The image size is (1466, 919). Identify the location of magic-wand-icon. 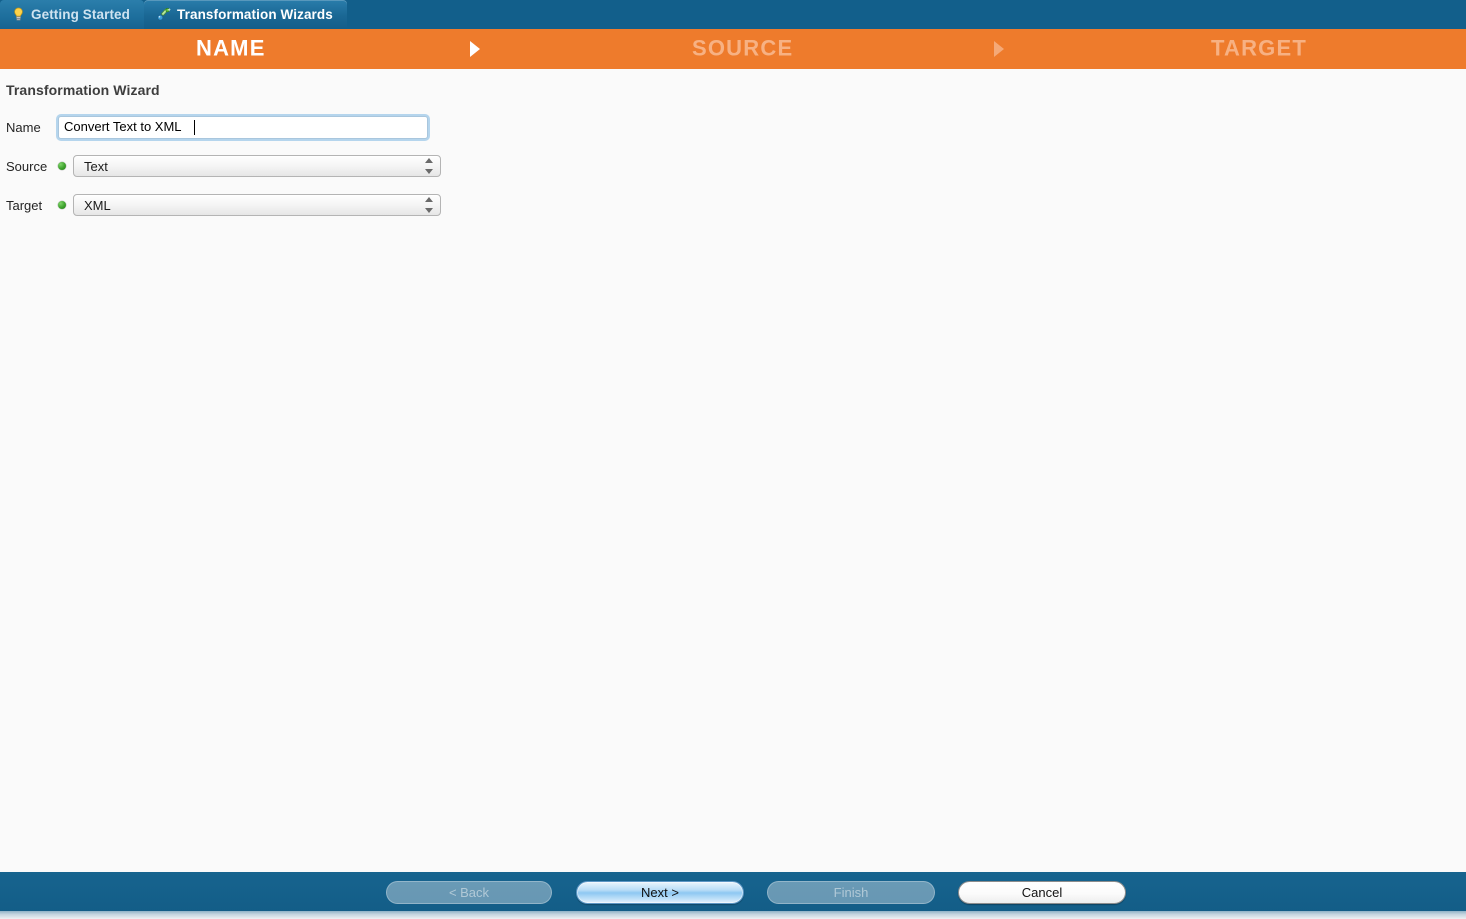
(163, 14).